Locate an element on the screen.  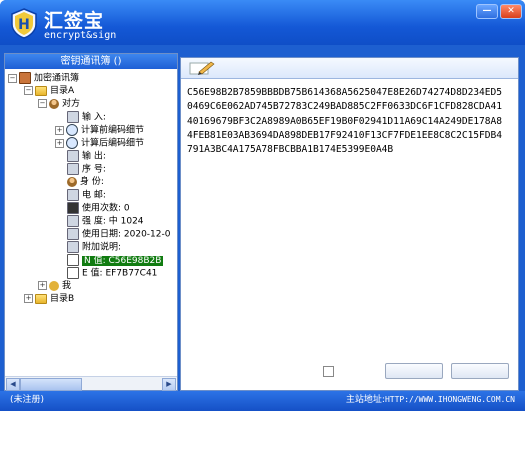
tree-field-note: 附加说明: is located at coordinates (94, 247).